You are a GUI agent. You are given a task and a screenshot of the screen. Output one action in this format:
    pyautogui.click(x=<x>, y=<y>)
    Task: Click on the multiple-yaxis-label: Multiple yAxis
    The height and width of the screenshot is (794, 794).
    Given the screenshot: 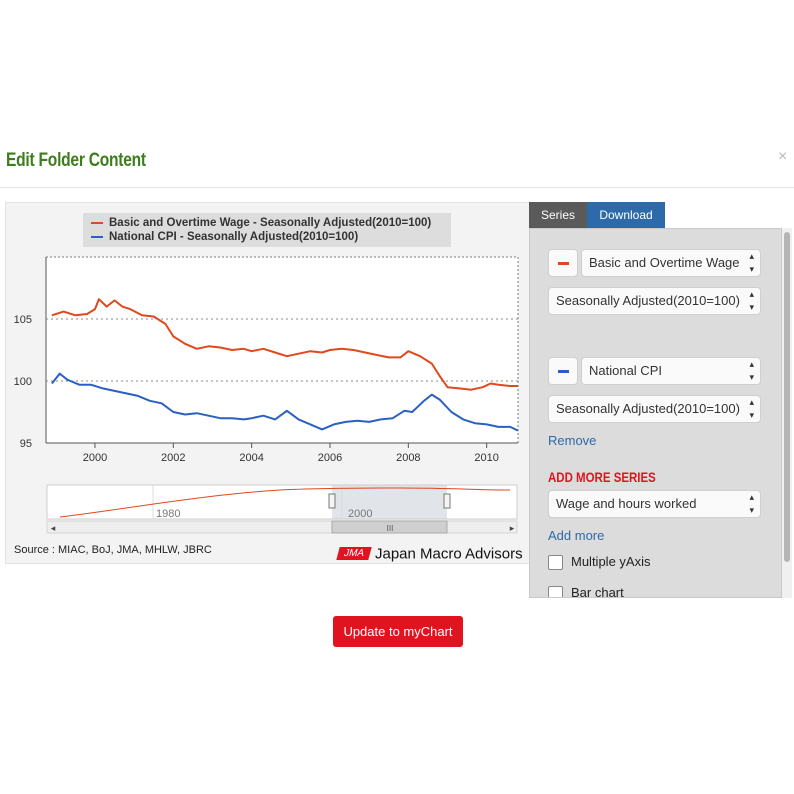 What is the action you would take?
    pyautogui.click(x=611, y=561)
    